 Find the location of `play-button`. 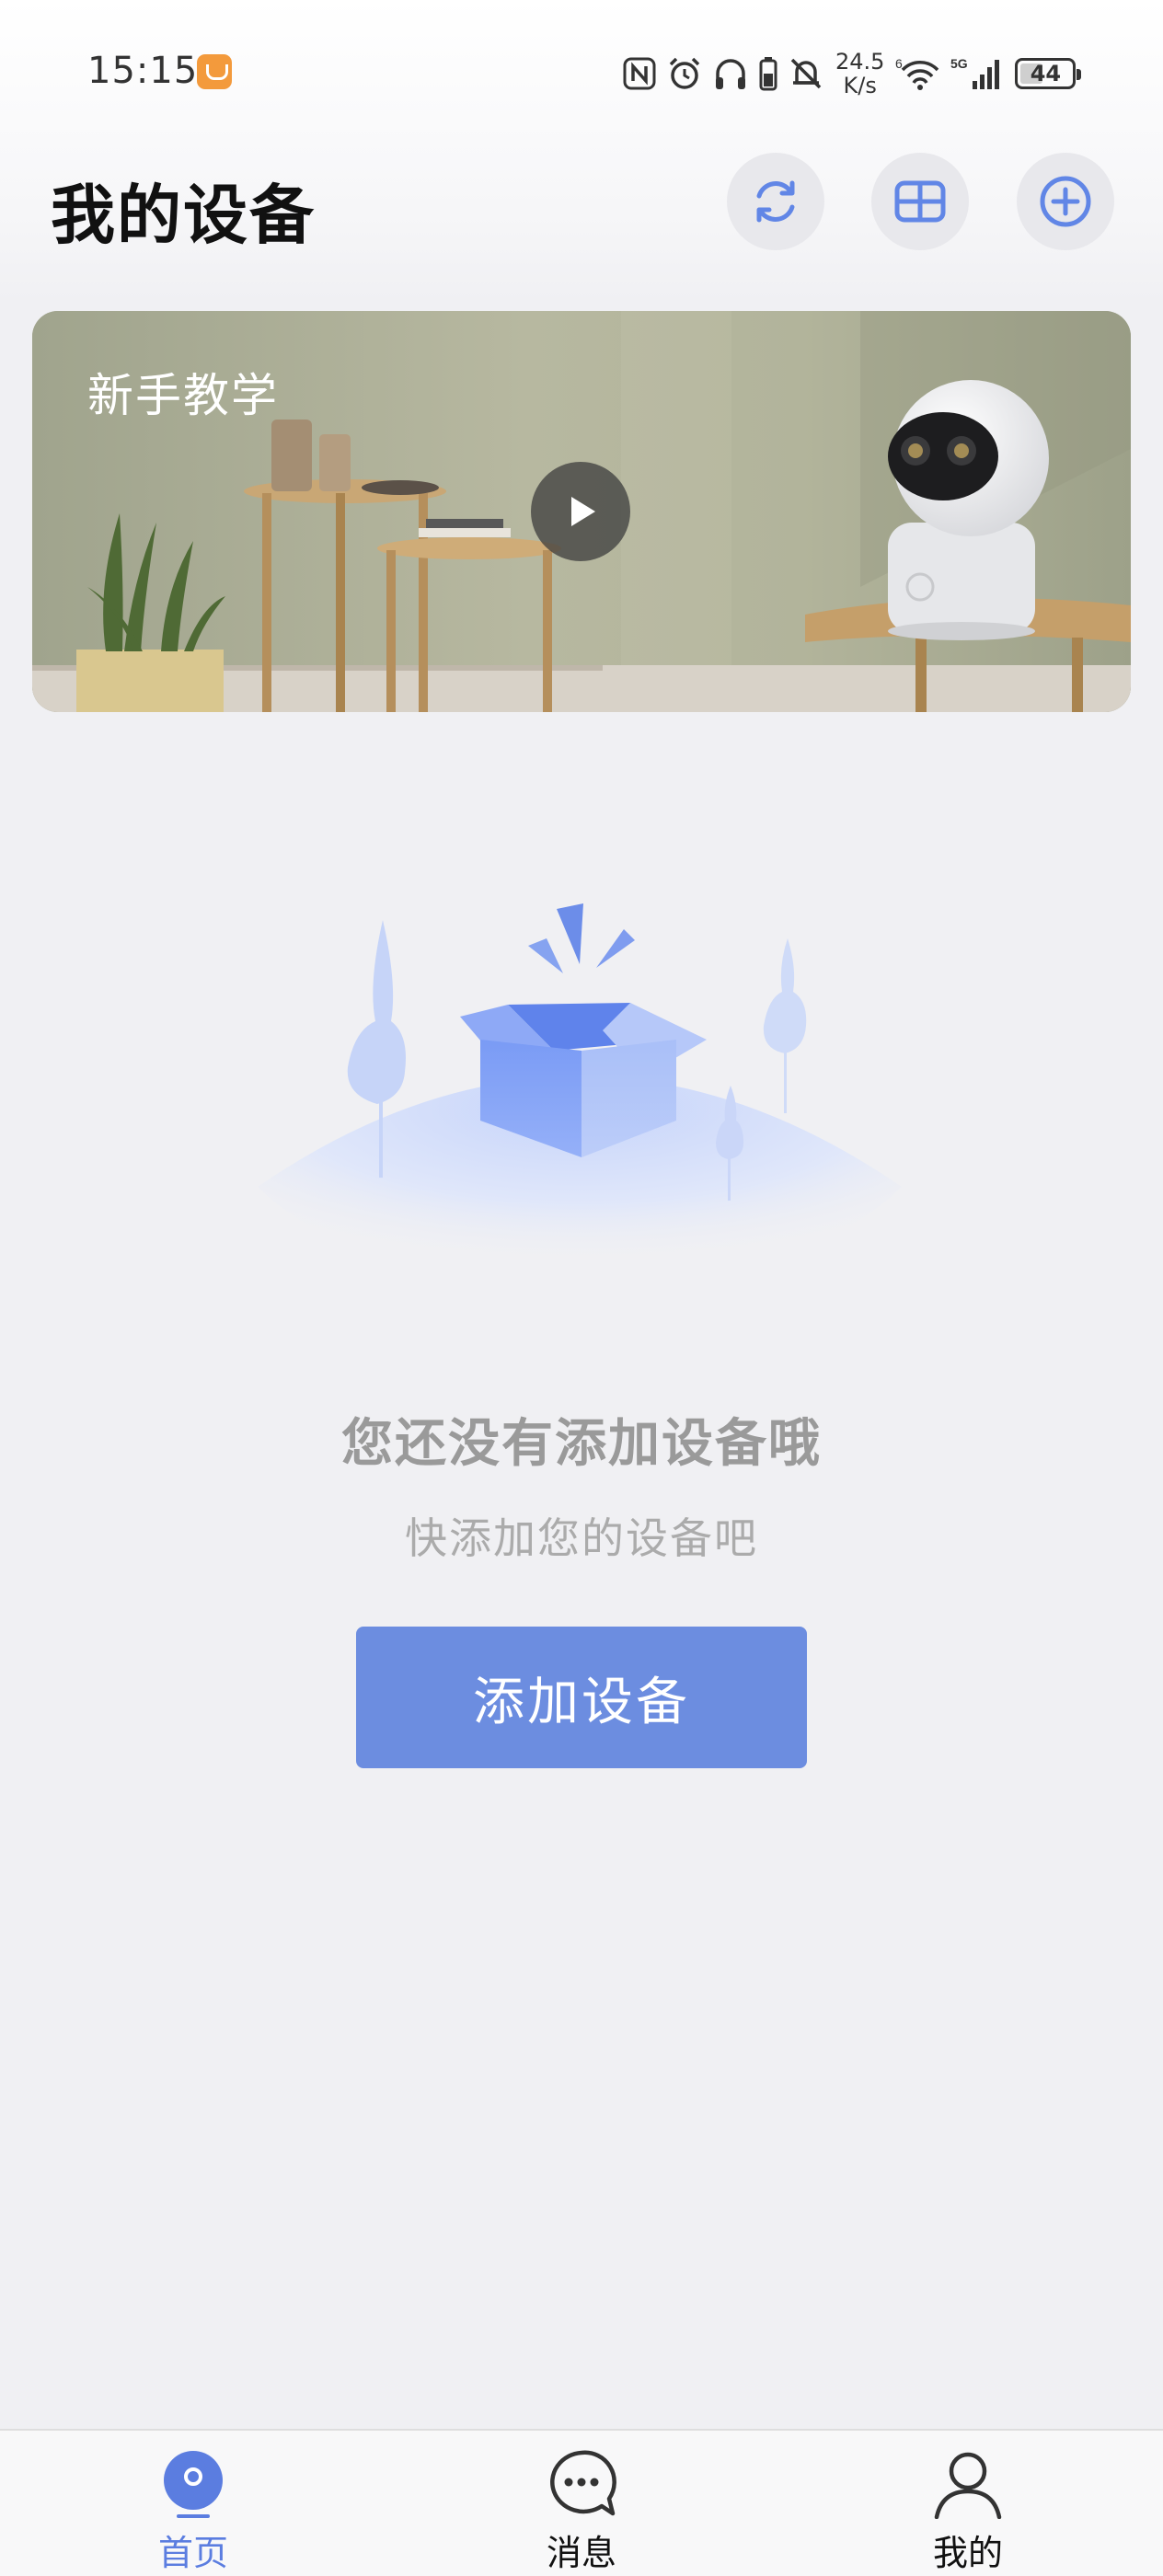

play-button is located at coordinates (581, 511).